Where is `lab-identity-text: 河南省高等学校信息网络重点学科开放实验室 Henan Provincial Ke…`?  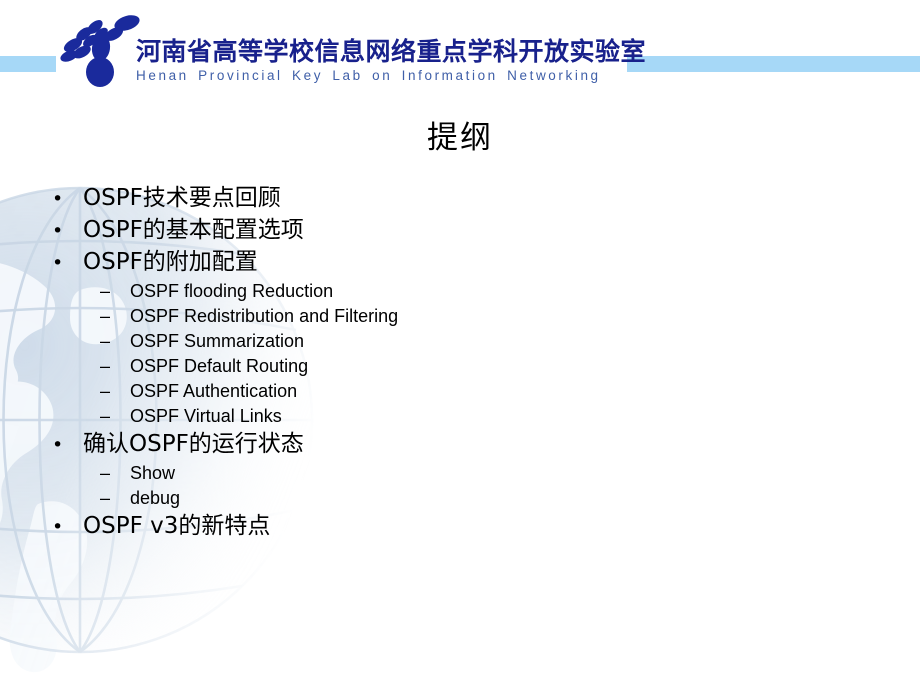 lab-identity-text: 河南省高等学校信息网络重点学科开放实验室 Henan Provincial Ke… is located at coordinates (391, 60).